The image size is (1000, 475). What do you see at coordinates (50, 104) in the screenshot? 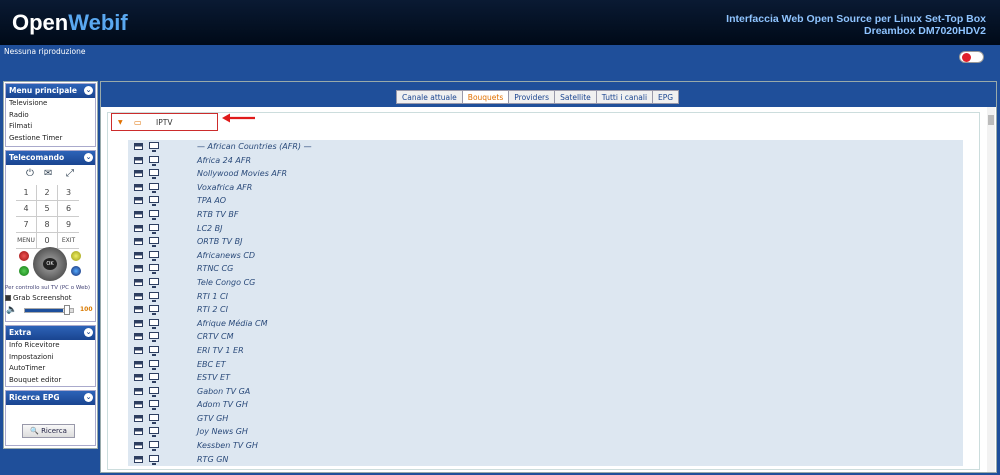
I see `menu-item-televisione: Televisione` at bounding box center [50, 104].